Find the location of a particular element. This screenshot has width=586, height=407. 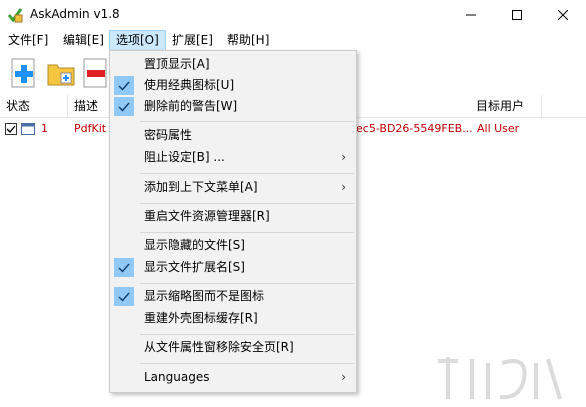

menu-item-rebuild-icon-cache: 重建外壳图标缓存[R] is located at coordinates (233, 318).